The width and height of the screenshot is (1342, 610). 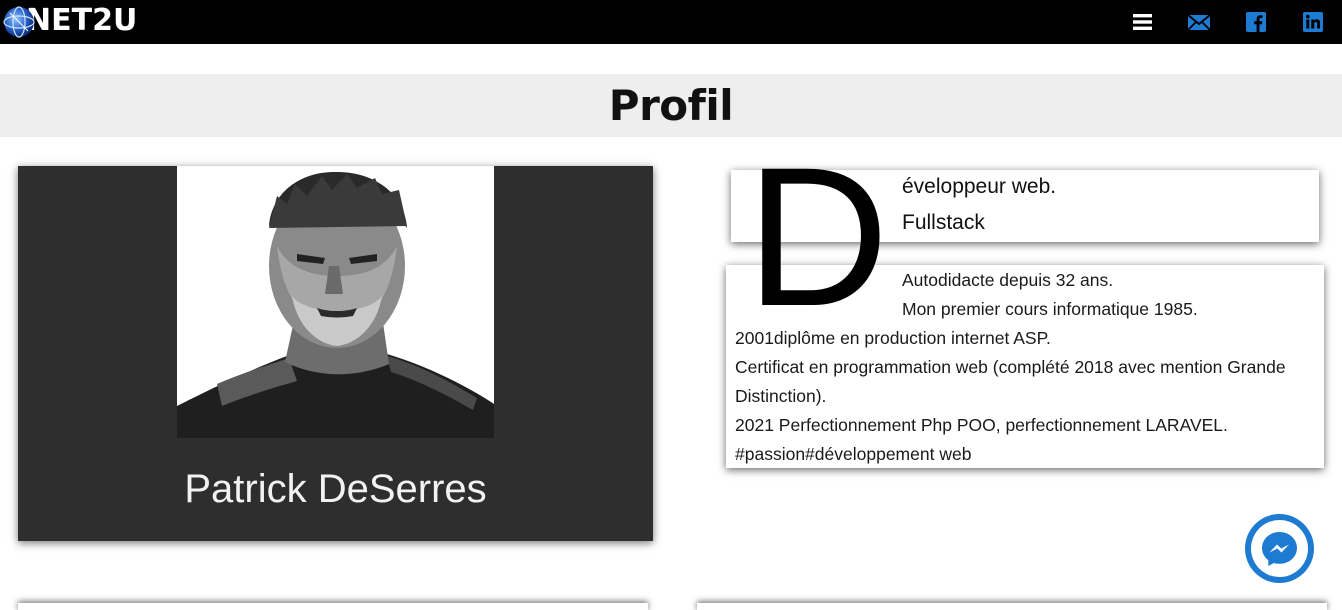 What do you see at coordinates (979, 186) in the screenshot?
I see `headline-line-1: éveloppeur web.` at bounding box center [979, 186].